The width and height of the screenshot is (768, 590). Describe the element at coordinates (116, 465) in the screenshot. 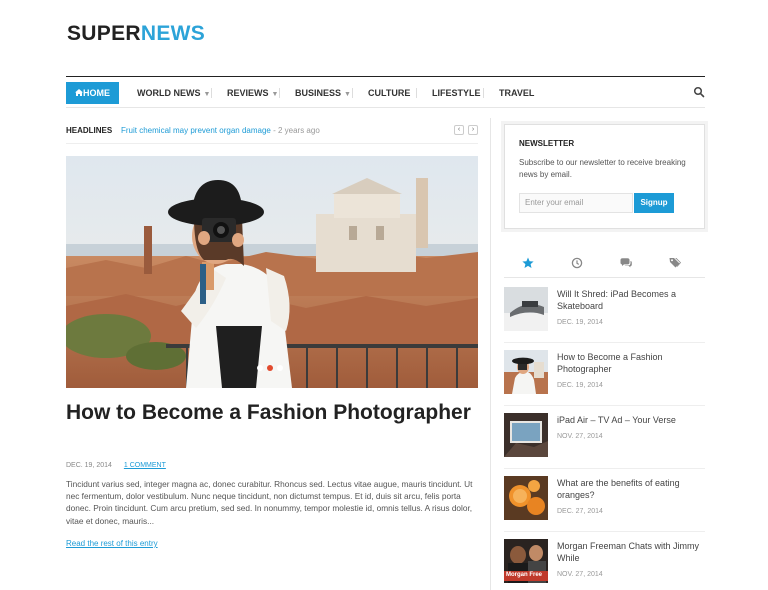

I see `article-meta: DEC. 19, 2014 1 COMMENT` at that location.